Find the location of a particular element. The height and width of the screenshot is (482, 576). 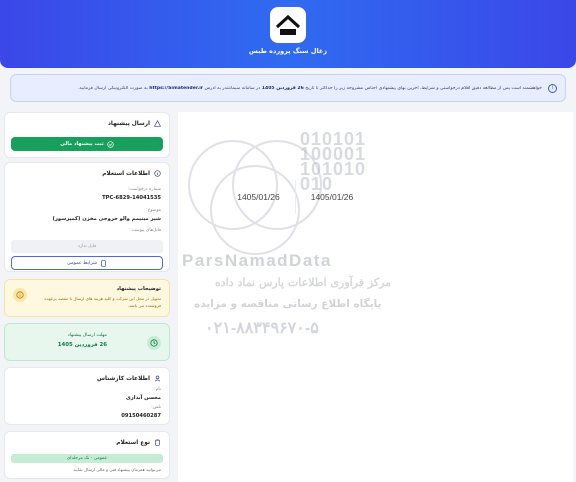

expert-title-text: اطلاعات کارشناس is located at coordinates (123, 378).